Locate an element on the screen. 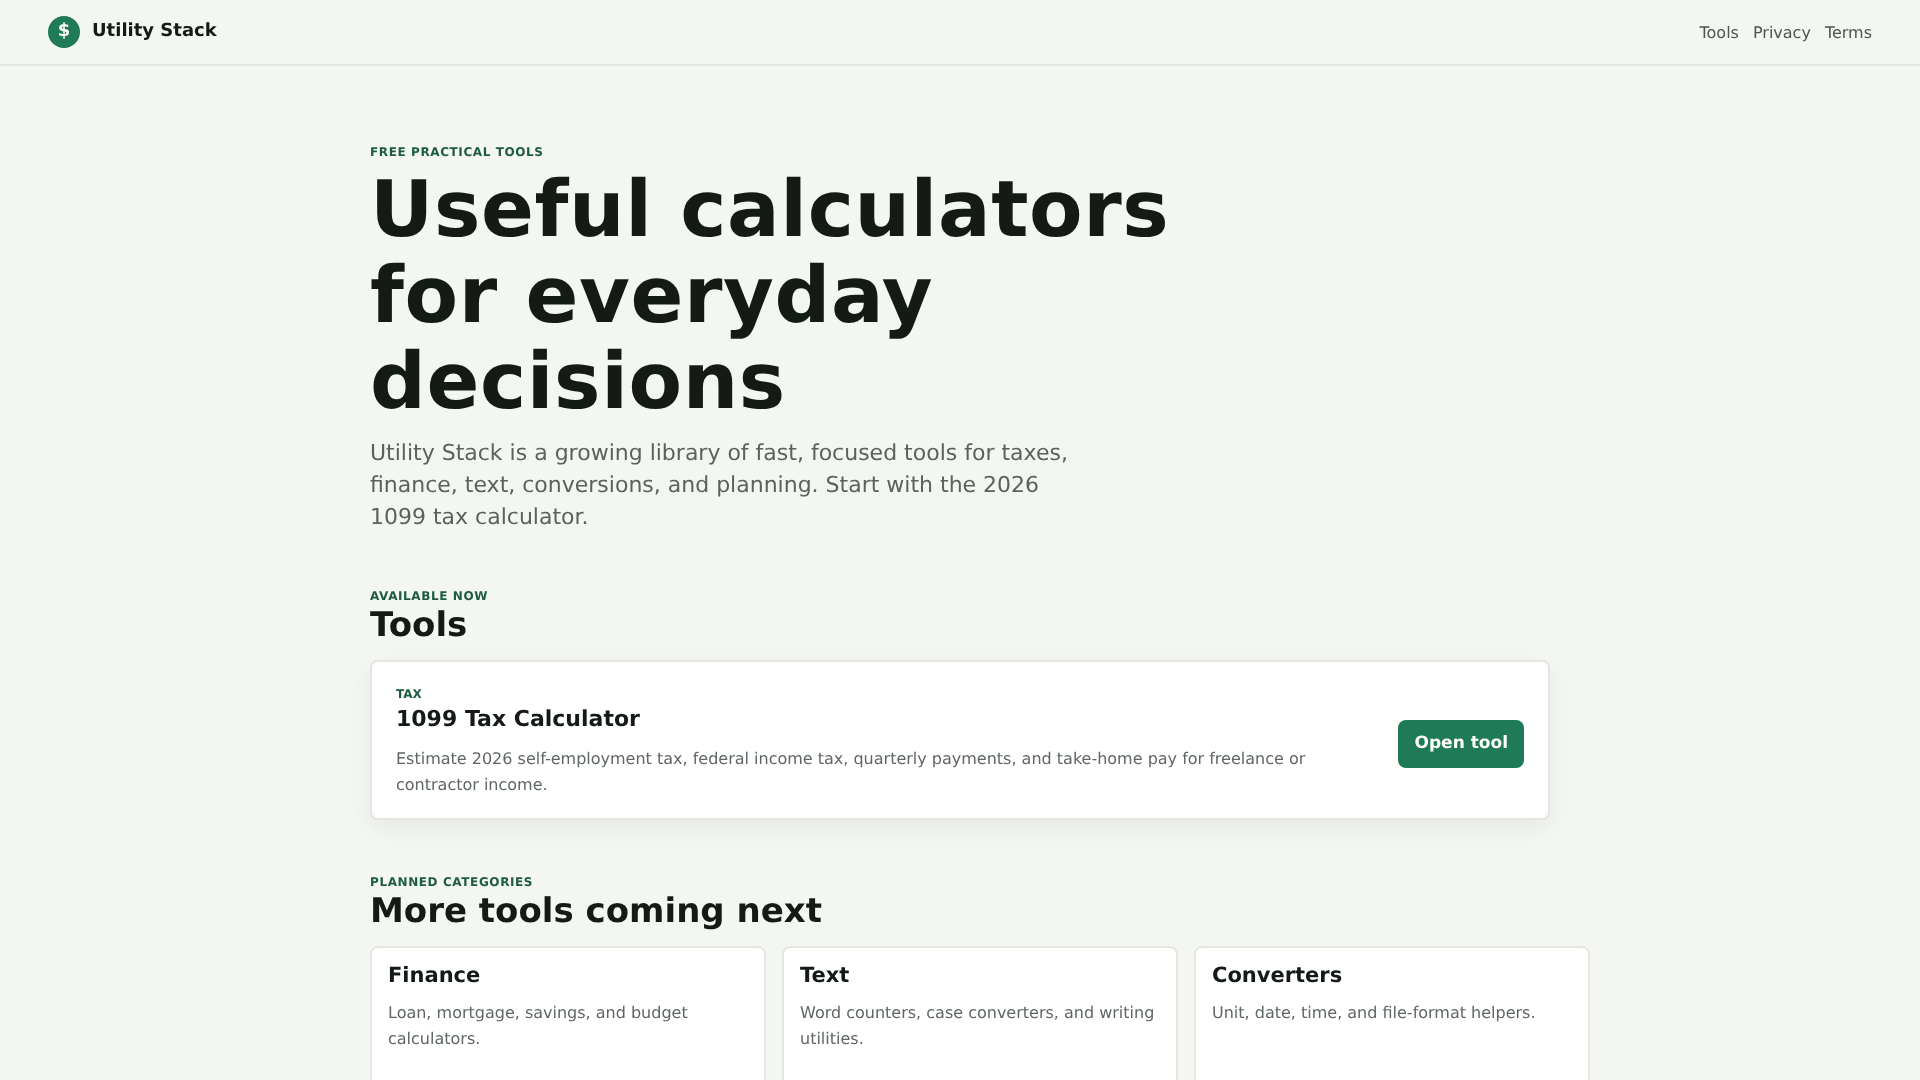  category-description: Word counters, case converters, and writing utilities. is located at coordinates (978, 1026).